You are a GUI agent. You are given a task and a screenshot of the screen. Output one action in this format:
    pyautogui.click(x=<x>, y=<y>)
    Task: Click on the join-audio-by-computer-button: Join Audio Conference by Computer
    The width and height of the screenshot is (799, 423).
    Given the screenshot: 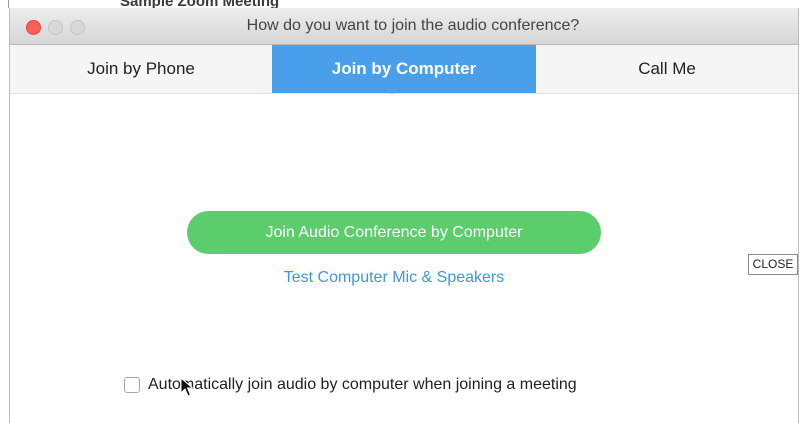 What is the action you would take?
    pyautogui.click(x=394, y=232)
    